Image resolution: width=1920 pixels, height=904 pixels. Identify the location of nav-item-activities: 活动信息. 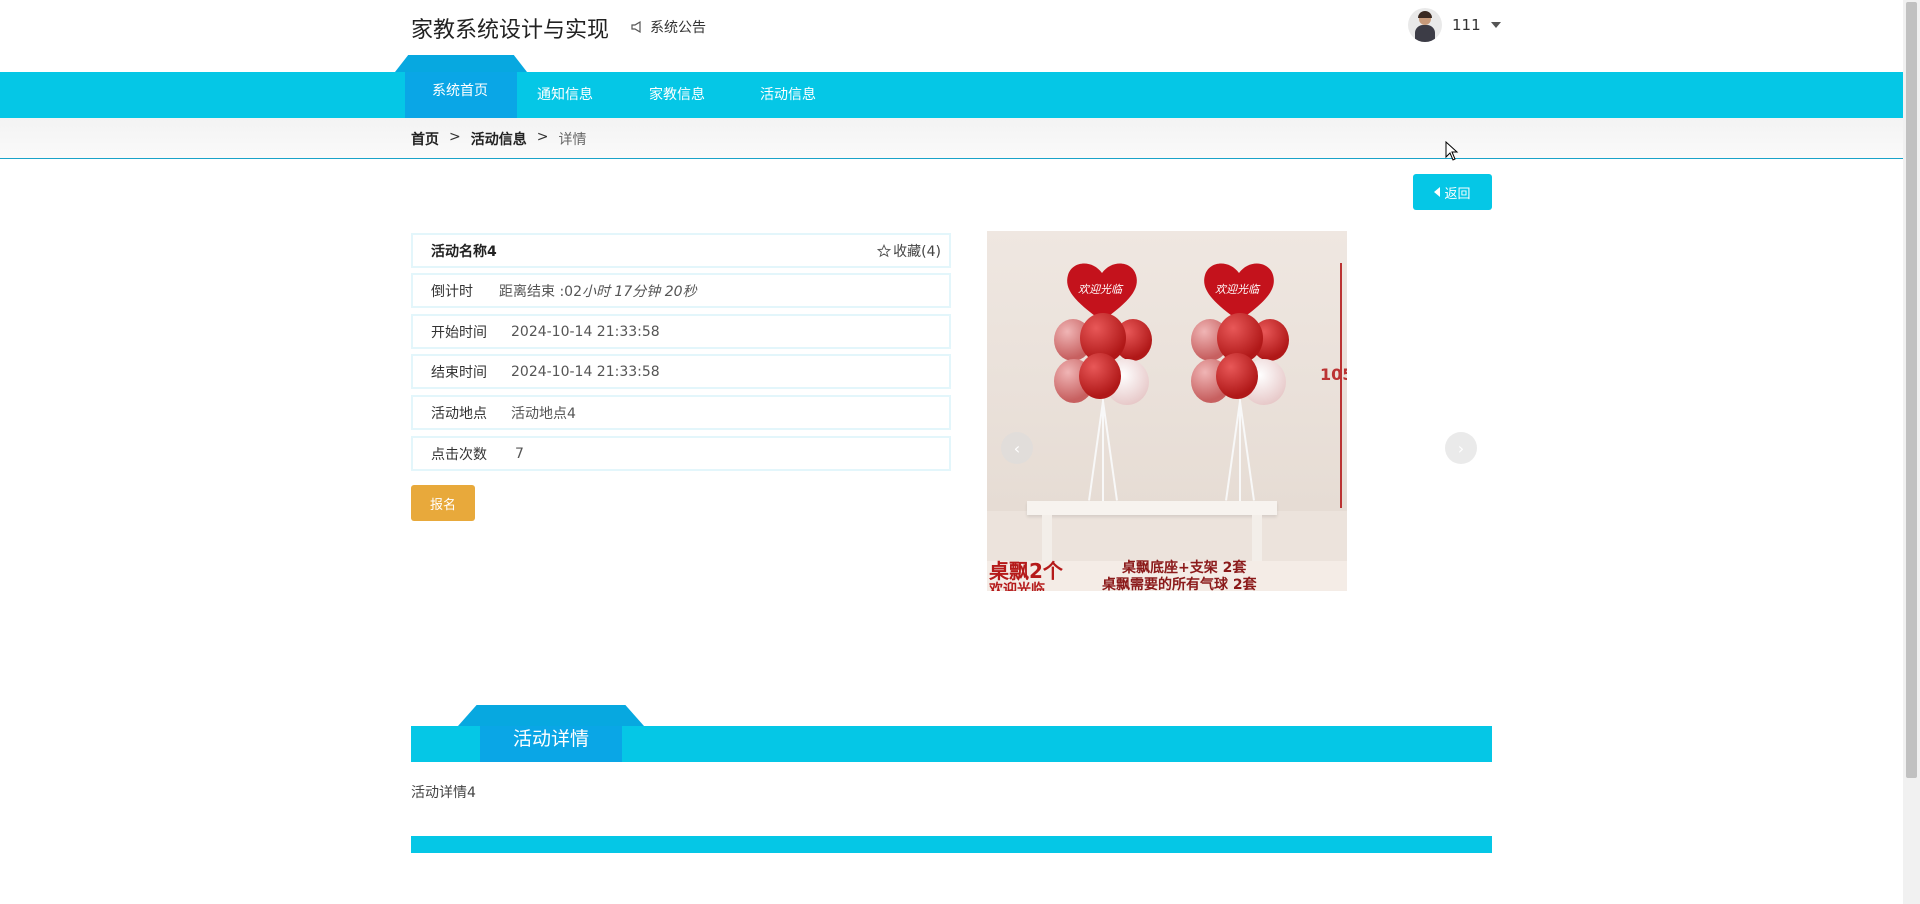
(788, 95).